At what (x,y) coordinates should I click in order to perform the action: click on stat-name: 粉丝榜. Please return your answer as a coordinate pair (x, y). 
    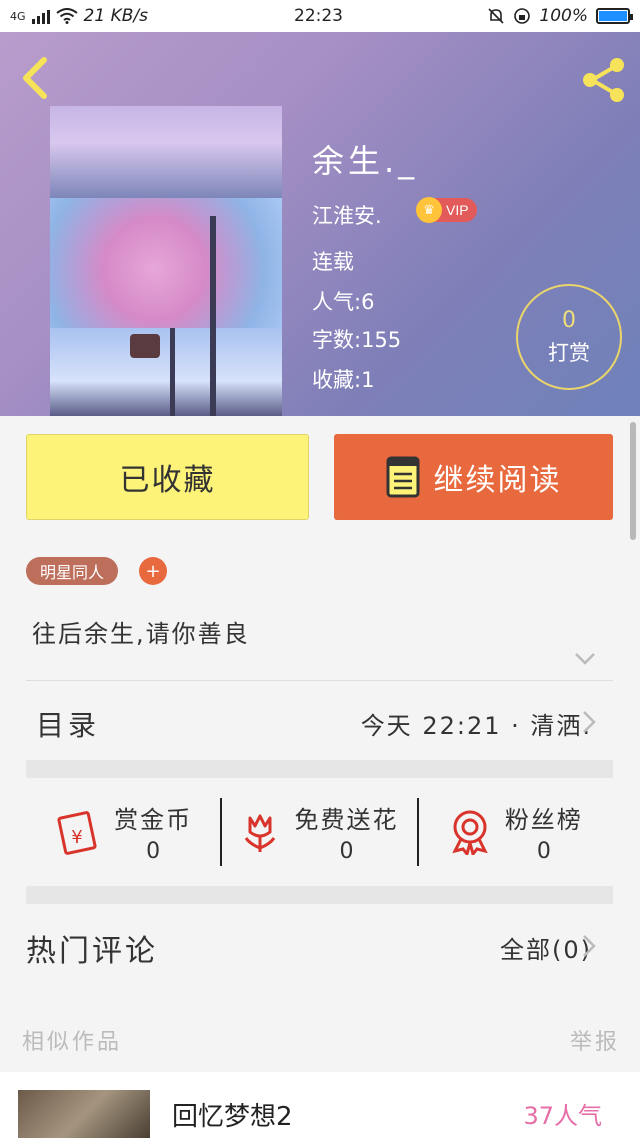
    Looking at the image, I should click on (543, 820).